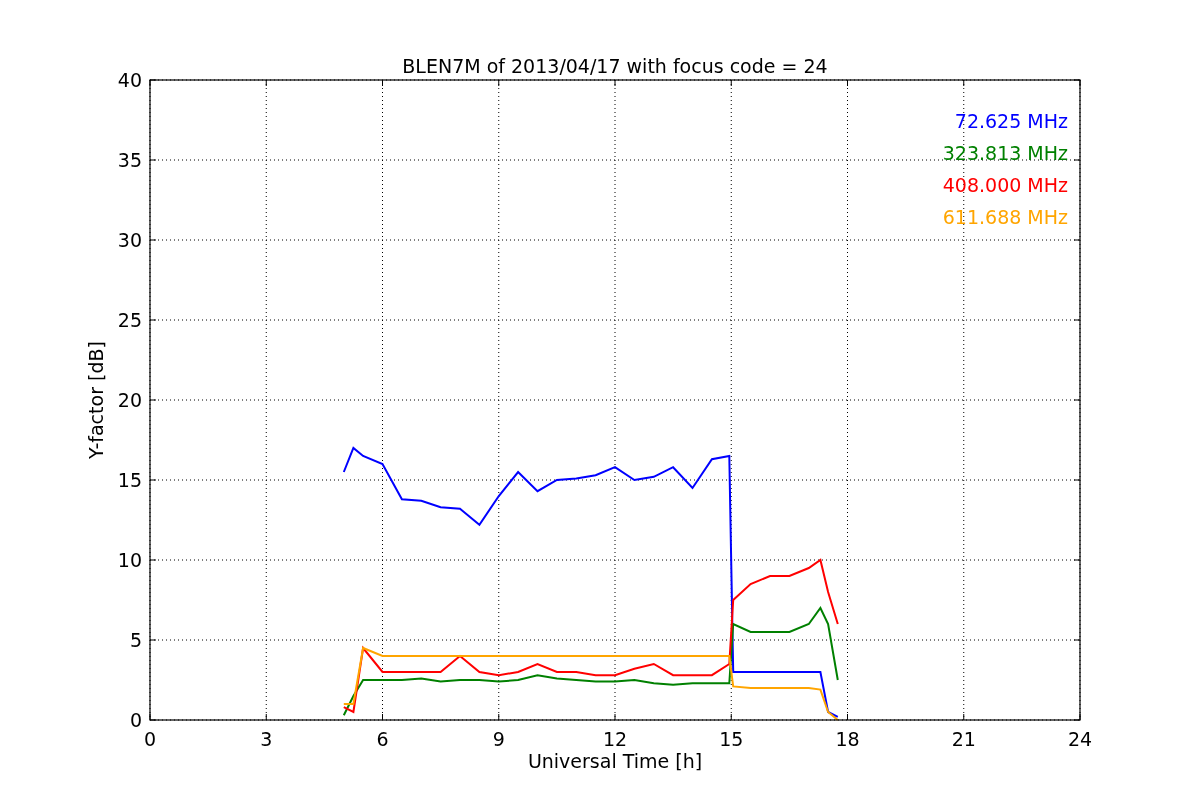 Image resolution: width=1200 pixels, height=800 pixels. Describe the element at coordinates (498, 739) in the screenshot. I see `x-tick-label: 9` at that location.